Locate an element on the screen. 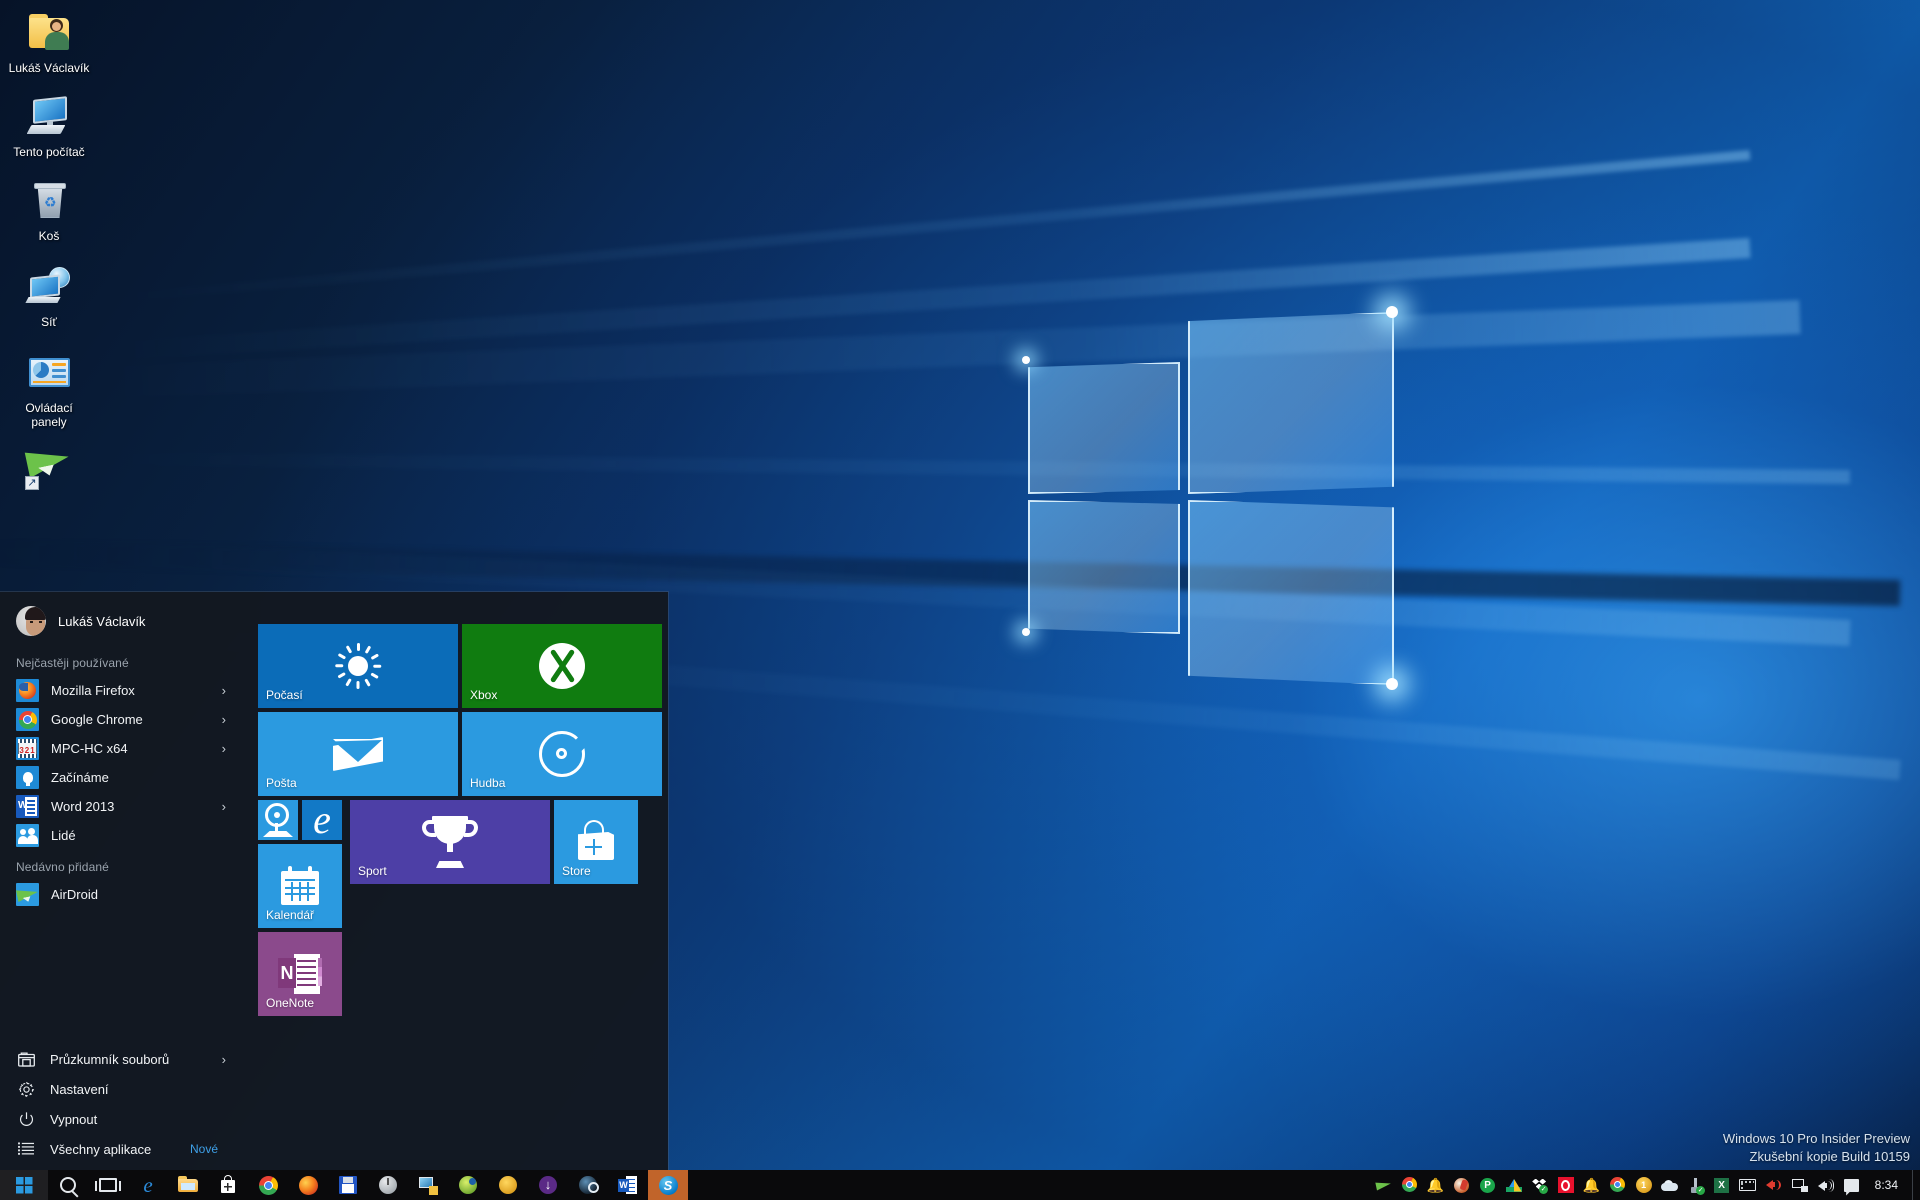  google-drive-icon is located at coordinates (1513, 1185).